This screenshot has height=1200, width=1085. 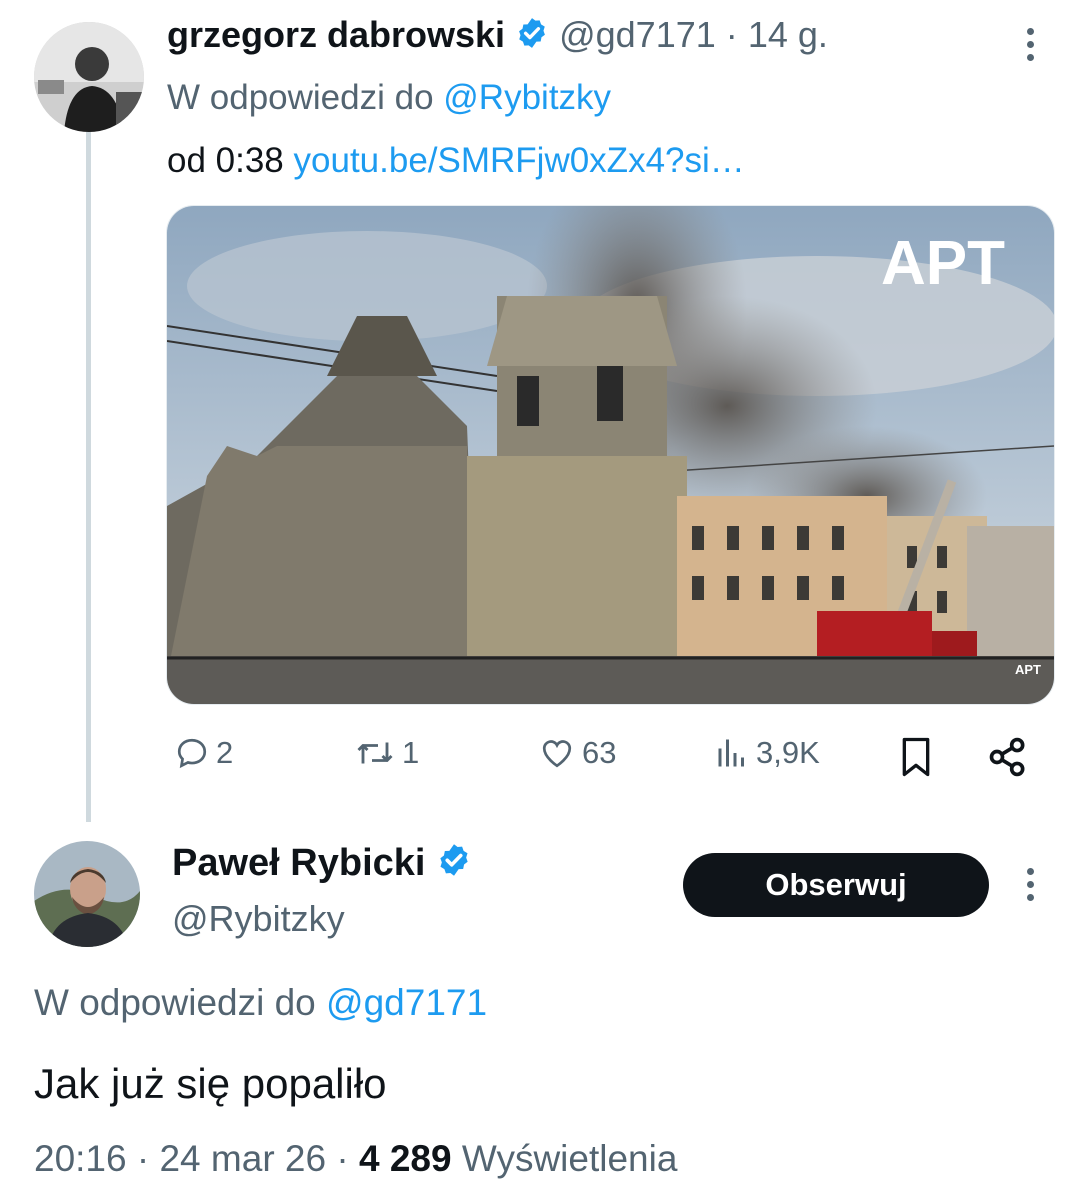 I want to click on author-handle: @gd7171, so click(x=637, y=34).